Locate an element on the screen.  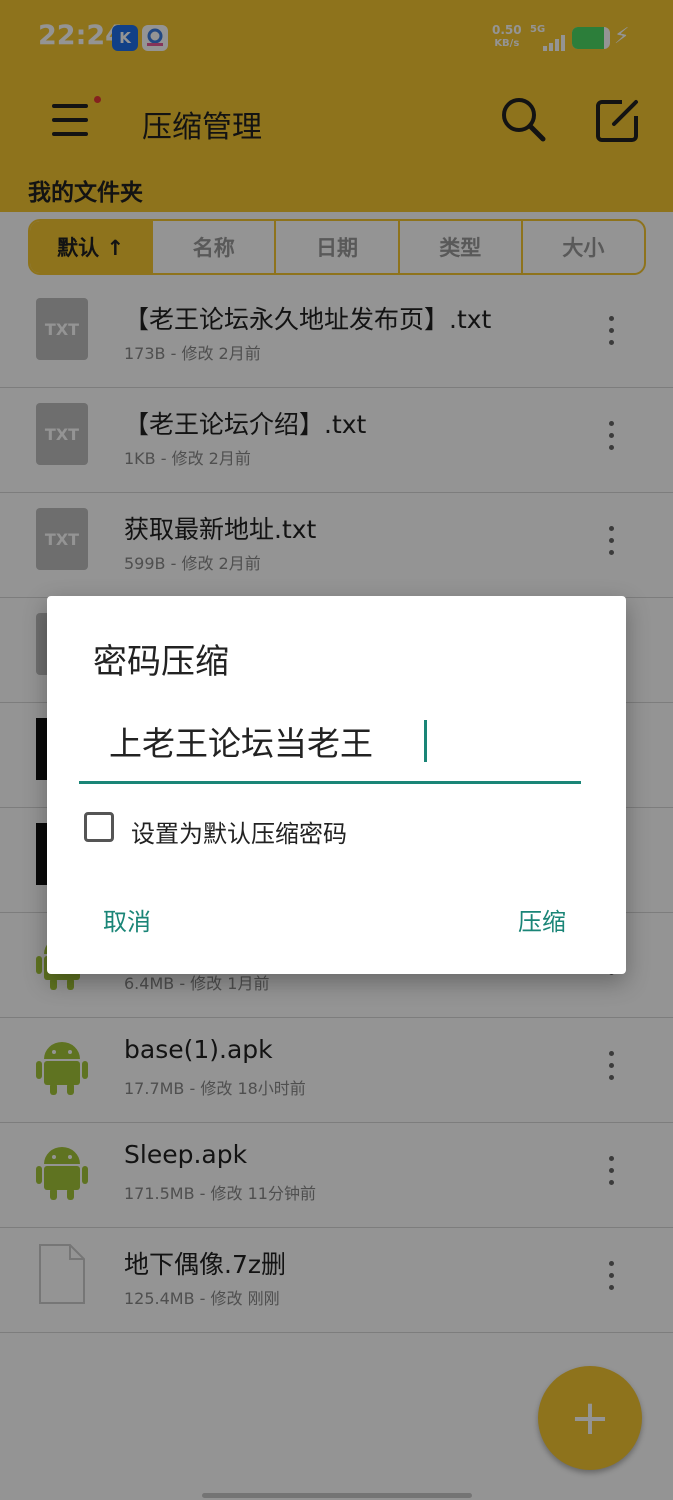
password-input is located at coordinates (330, 742).